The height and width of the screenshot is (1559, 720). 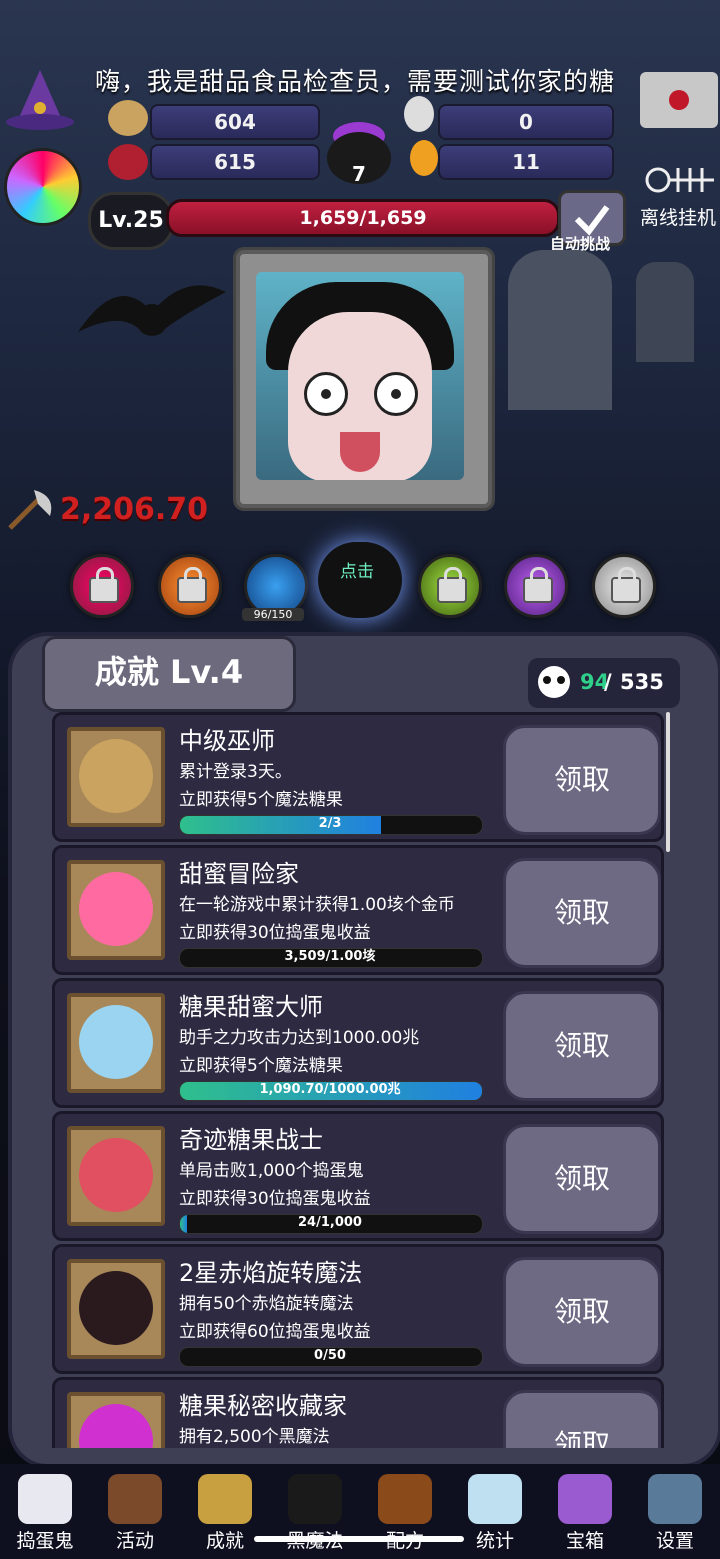 What do you see at coordinates (359, 174) in the screenshot?
I see `cauldron-count: 7` at bounding box center [359, 174].